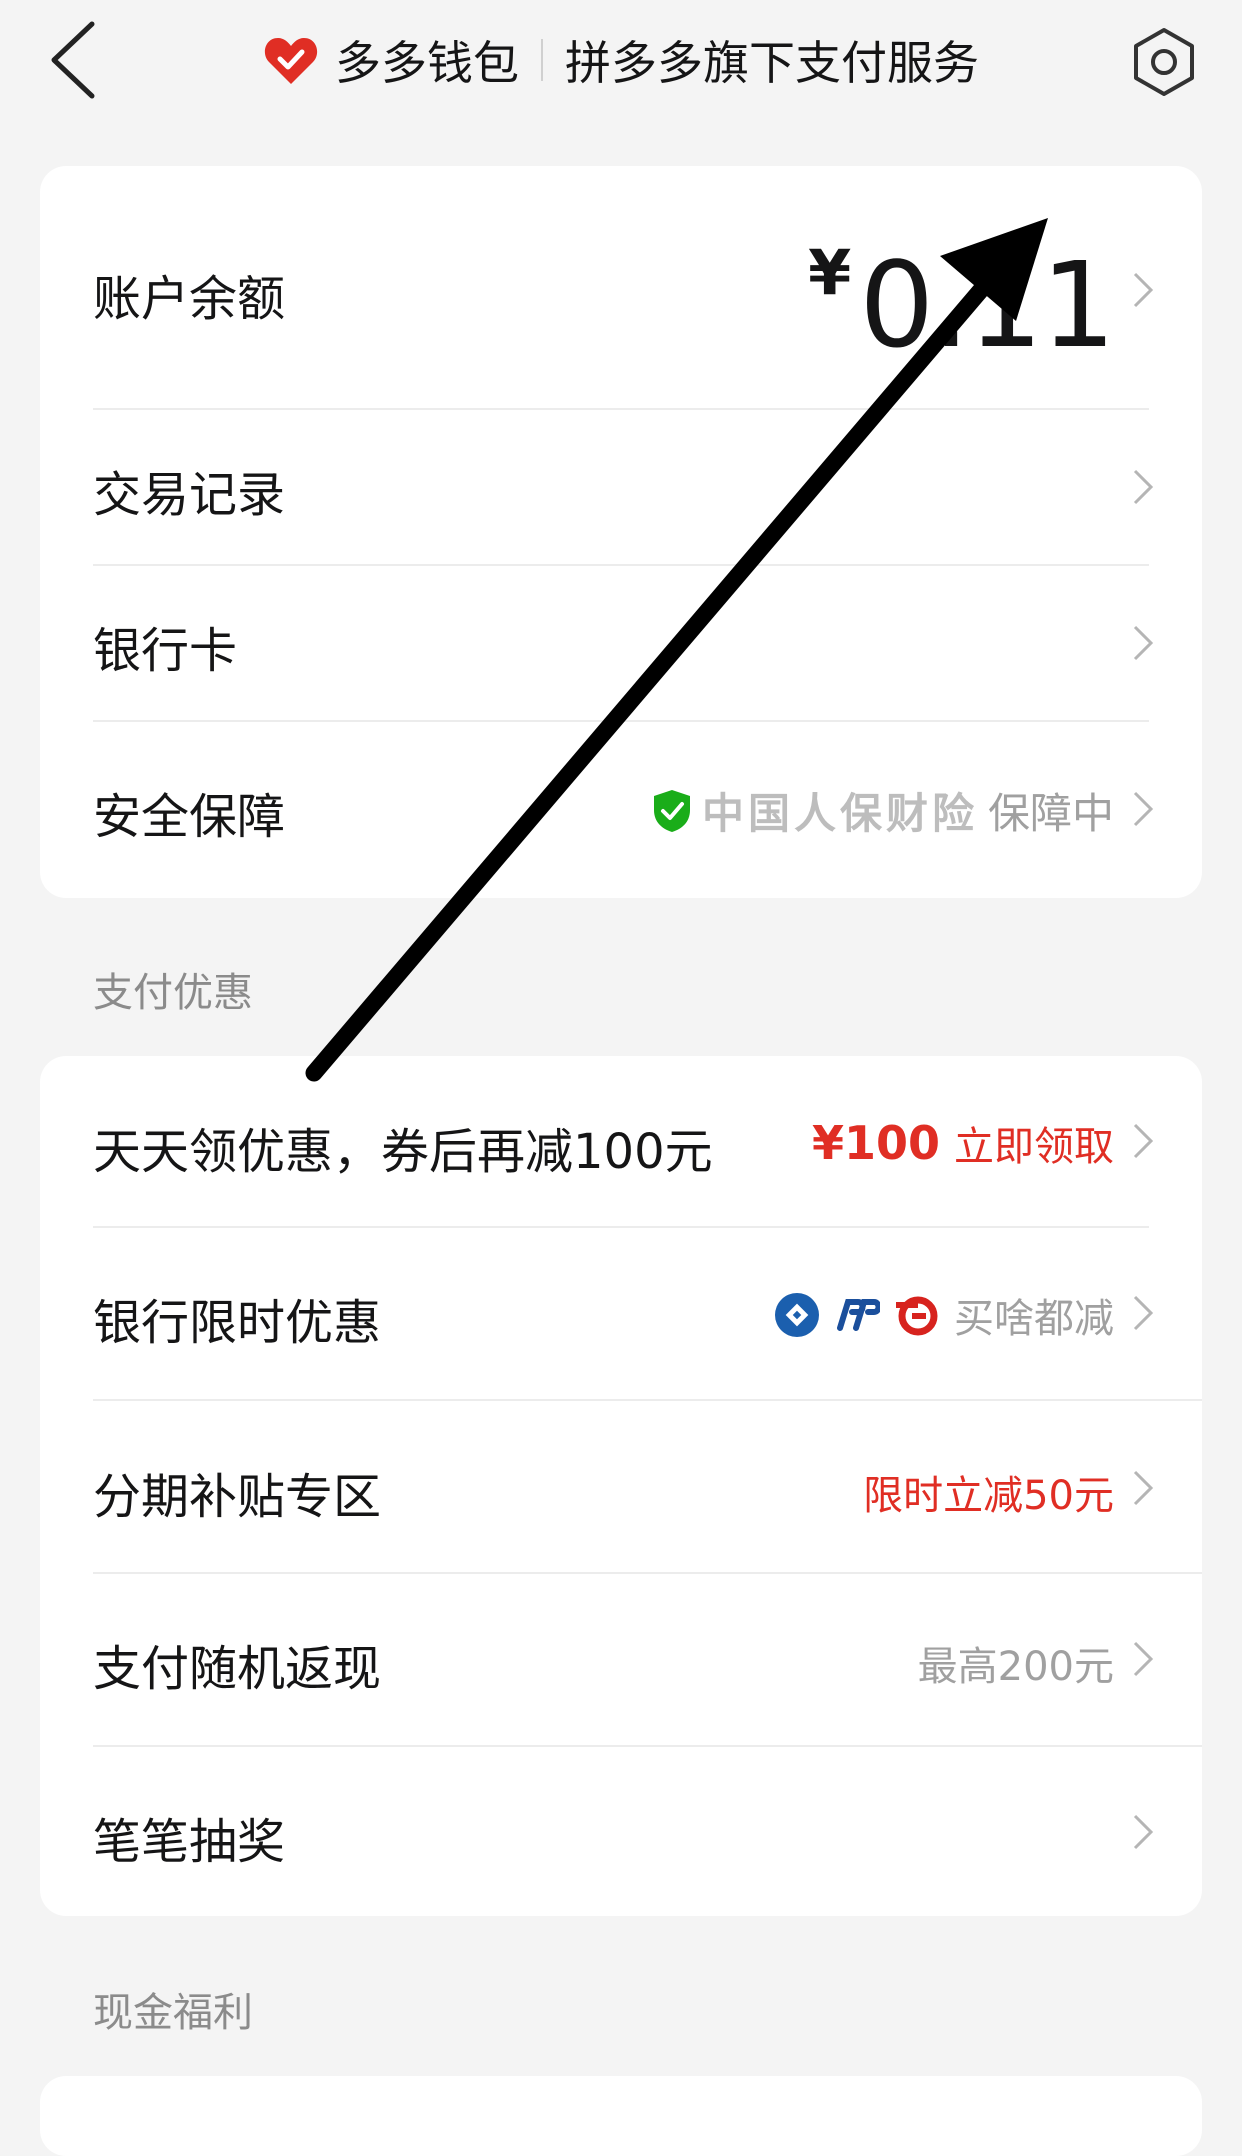  Describe the element at coordinates (189, 1842) in the screenshot. I see `lottery-label: 笔笔抽奖` at that location.